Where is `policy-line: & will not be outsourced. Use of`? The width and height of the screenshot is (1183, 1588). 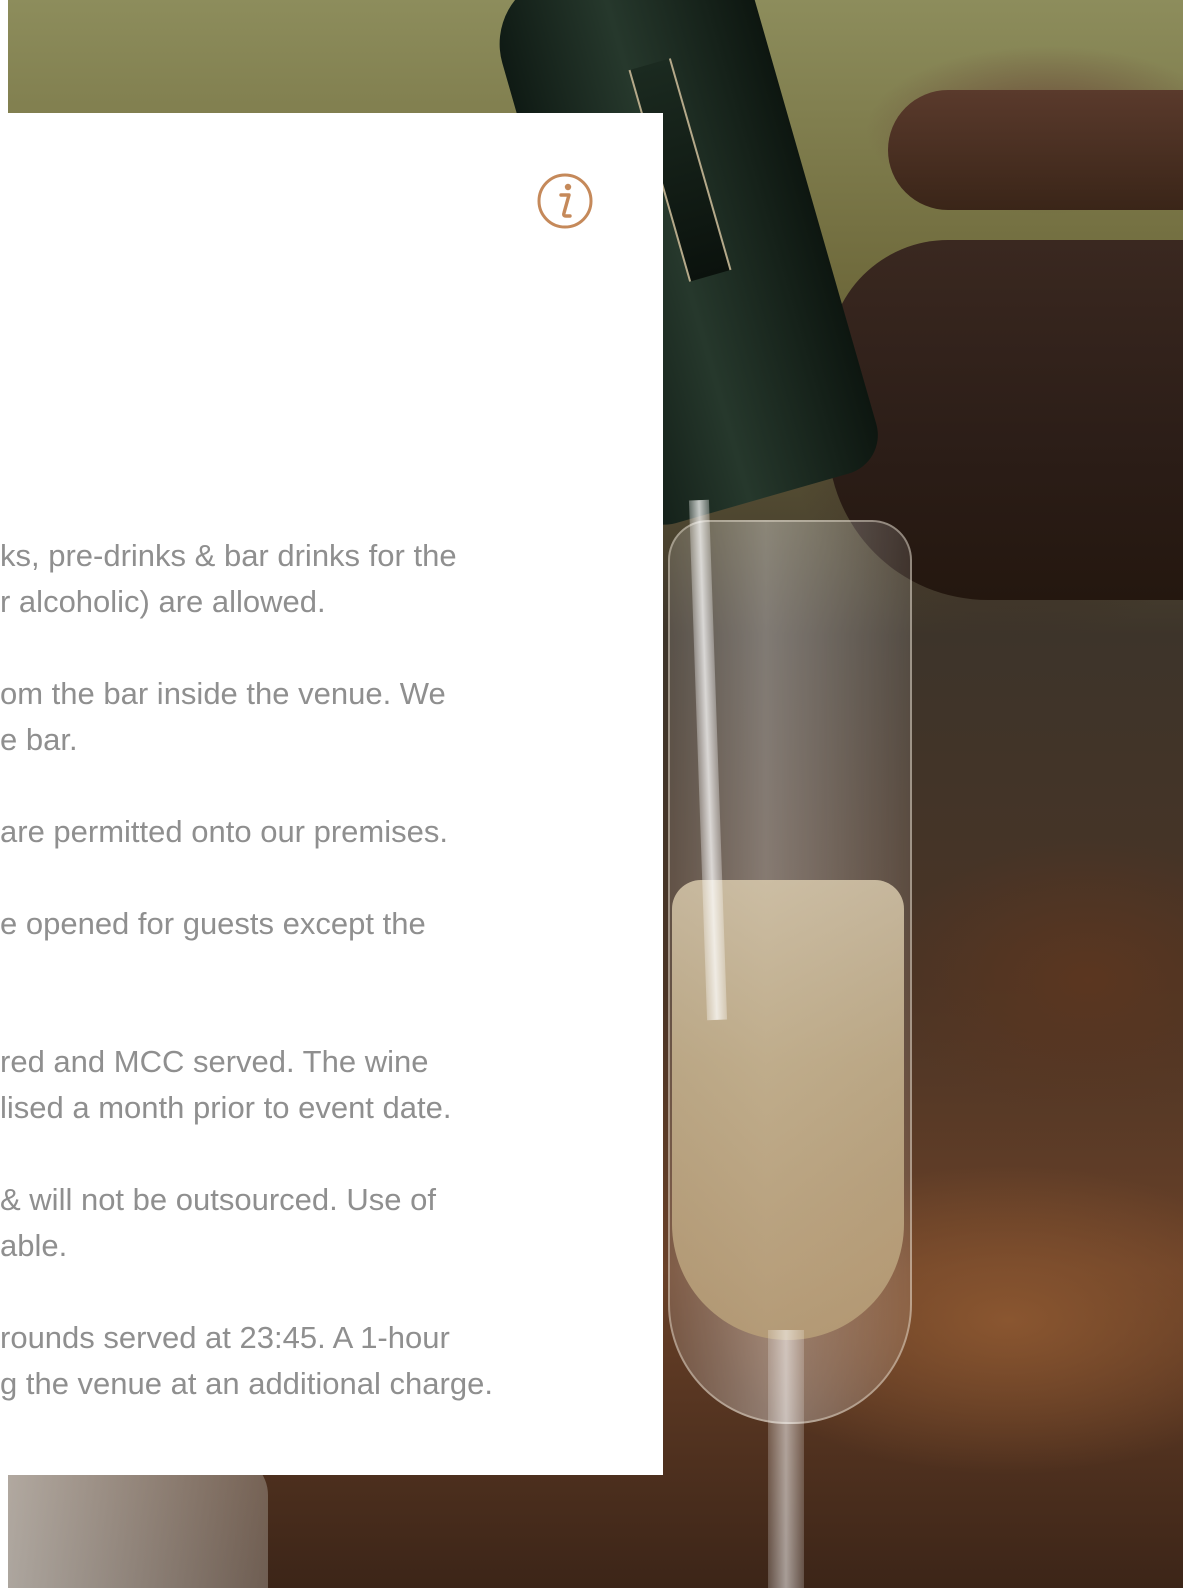 policy-line: & will not be outsourced. Use of is located at coordinates (218, 1199).